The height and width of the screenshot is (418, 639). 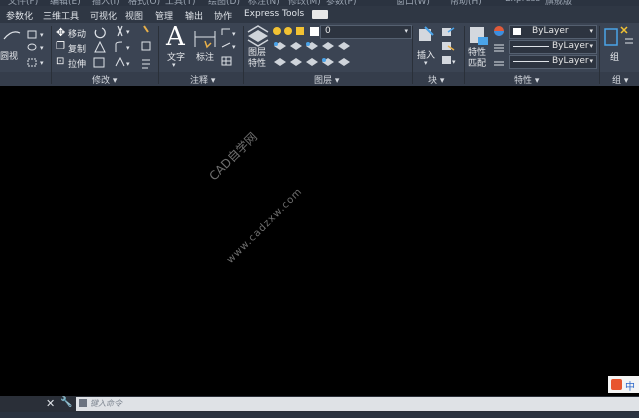 What do you see at coordinates (66, 402) in the screenshot?
I see `wrench-icon: 🔧` at bounding box center [66, 402].